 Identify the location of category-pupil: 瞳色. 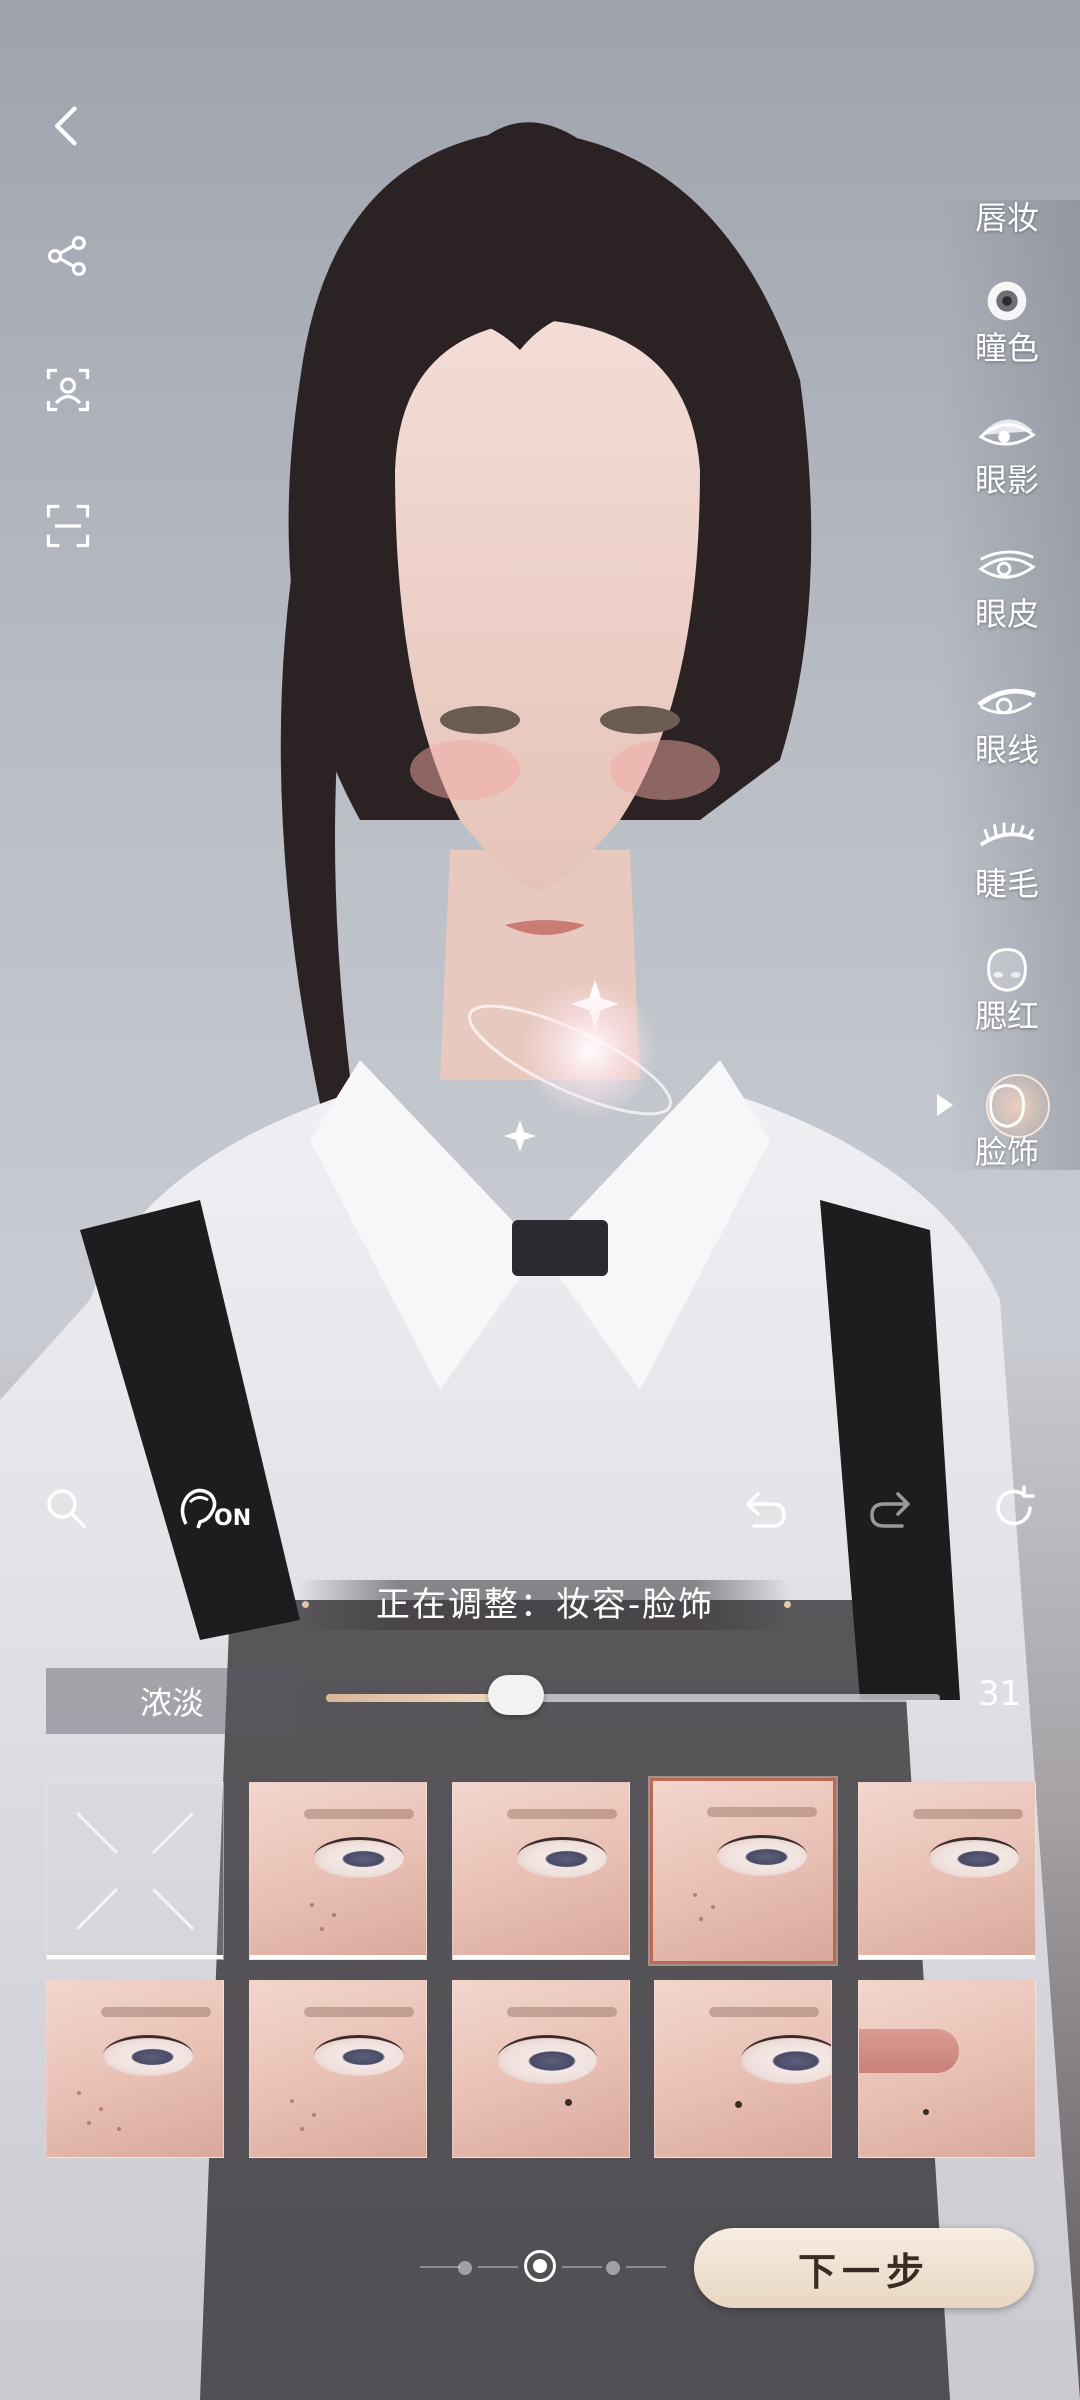
(1007, 322).